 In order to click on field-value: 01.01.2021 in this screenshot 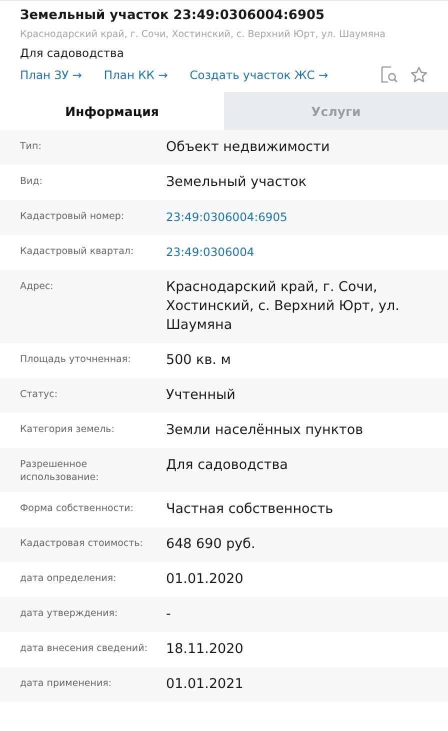, I will do `click(205, 684)`.